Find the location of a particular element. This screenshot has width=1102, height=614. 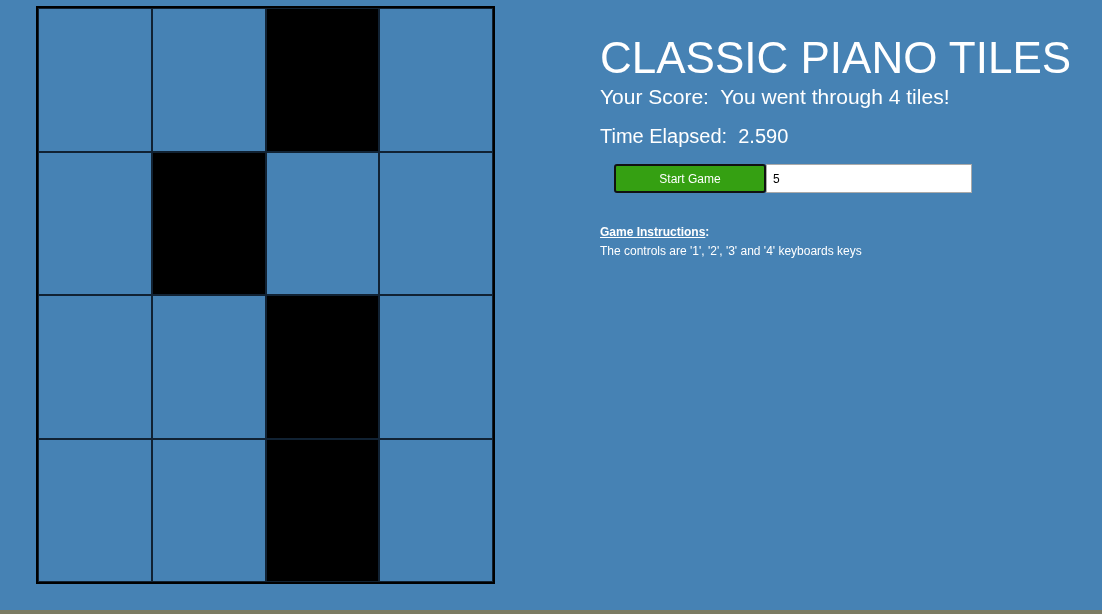

instructions-heading: Game Instructions: is located at coordinates (655, 232).